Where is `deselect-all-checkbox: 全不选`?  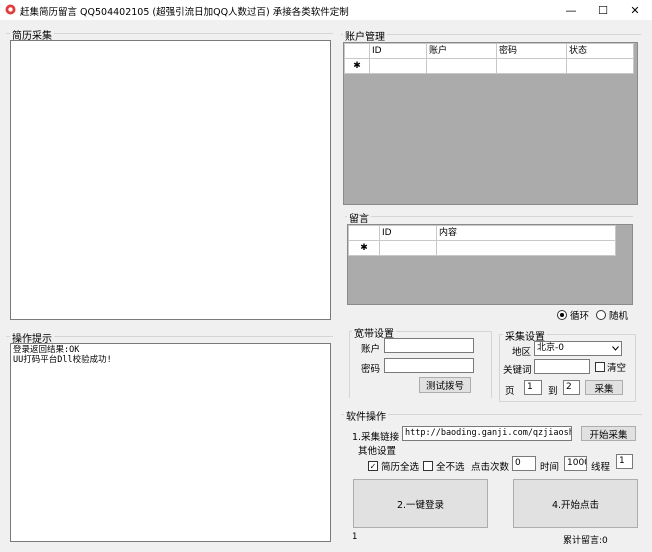
deselect-all-checkbox: 全不选 is located at coordinates (444, 466).